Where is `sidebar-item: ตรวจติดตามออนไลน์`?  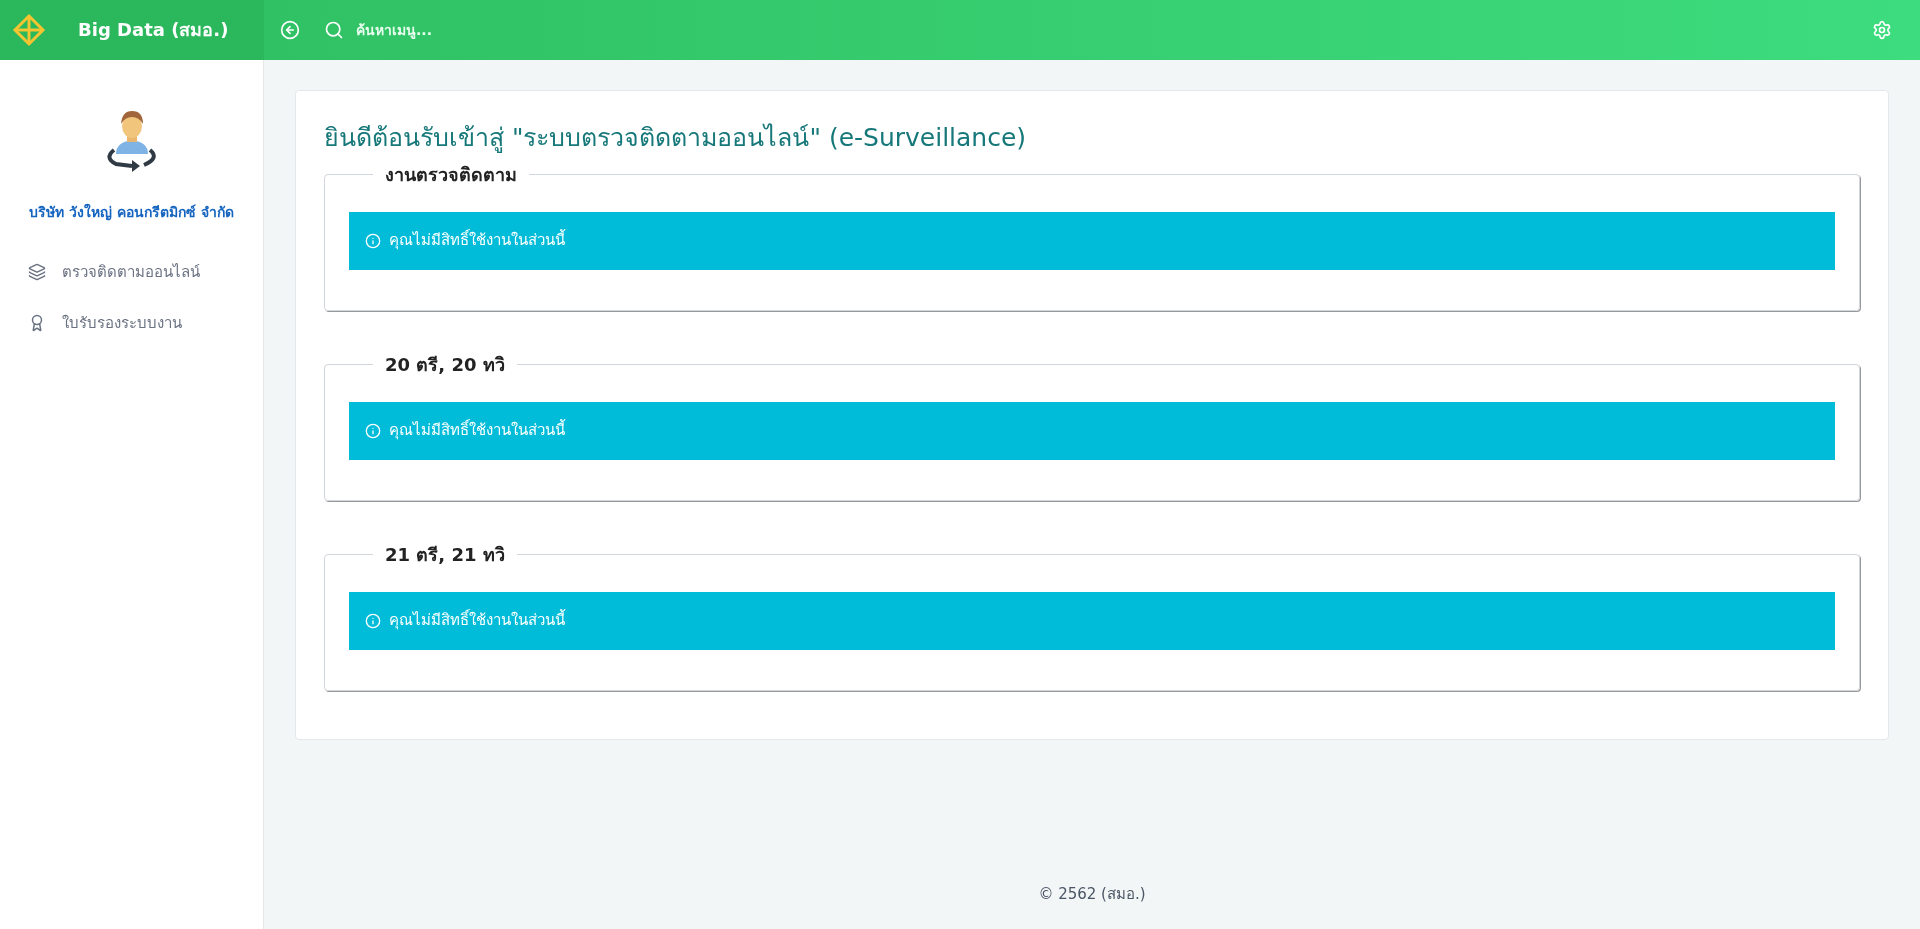 sidebar-item: ตรวจติดตามออนไลน์ is located at coordinates (131, 272).